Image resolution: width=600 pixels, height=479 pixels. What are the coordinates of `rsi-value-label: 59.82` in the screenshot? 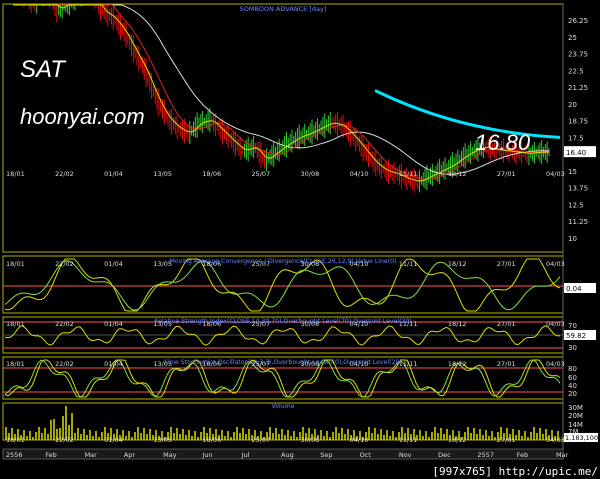 It's located at (576, 336).